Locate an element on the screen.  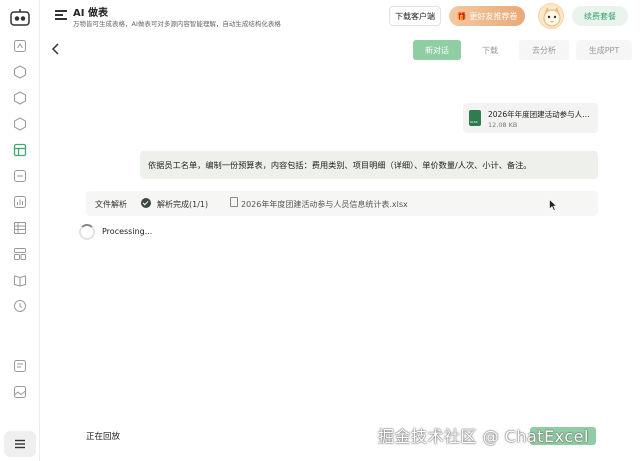
database-icon is located at coordinates (20, 176).